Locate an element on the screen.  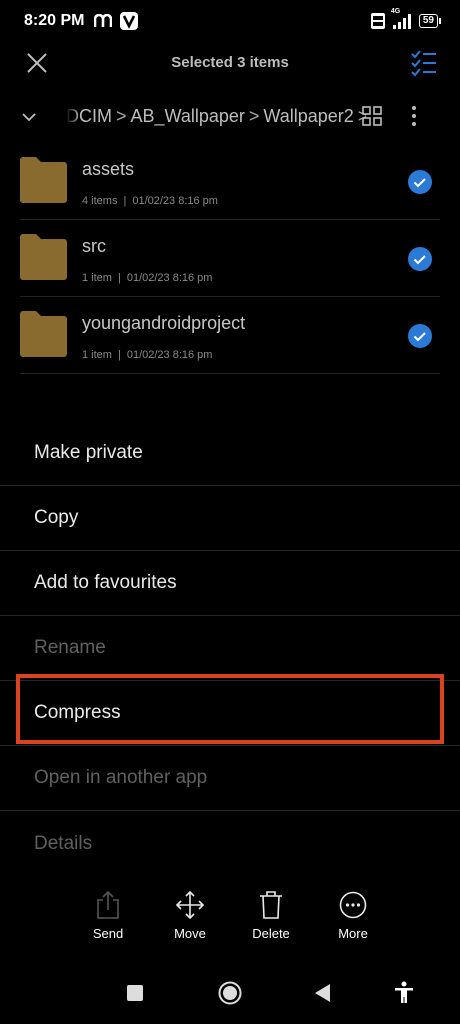
app-m-icon is located at coordinates (103, 21).